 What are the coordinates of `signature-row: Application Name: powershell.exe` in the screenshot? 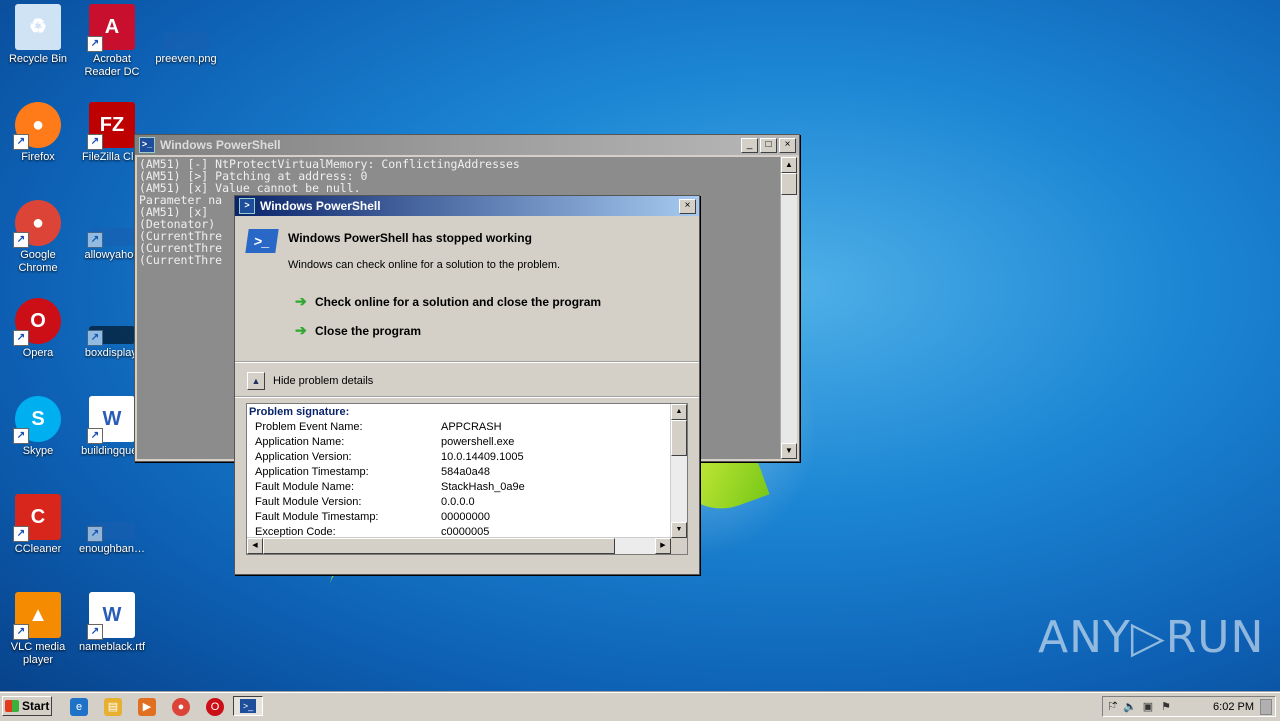 It's located at (459, 442).